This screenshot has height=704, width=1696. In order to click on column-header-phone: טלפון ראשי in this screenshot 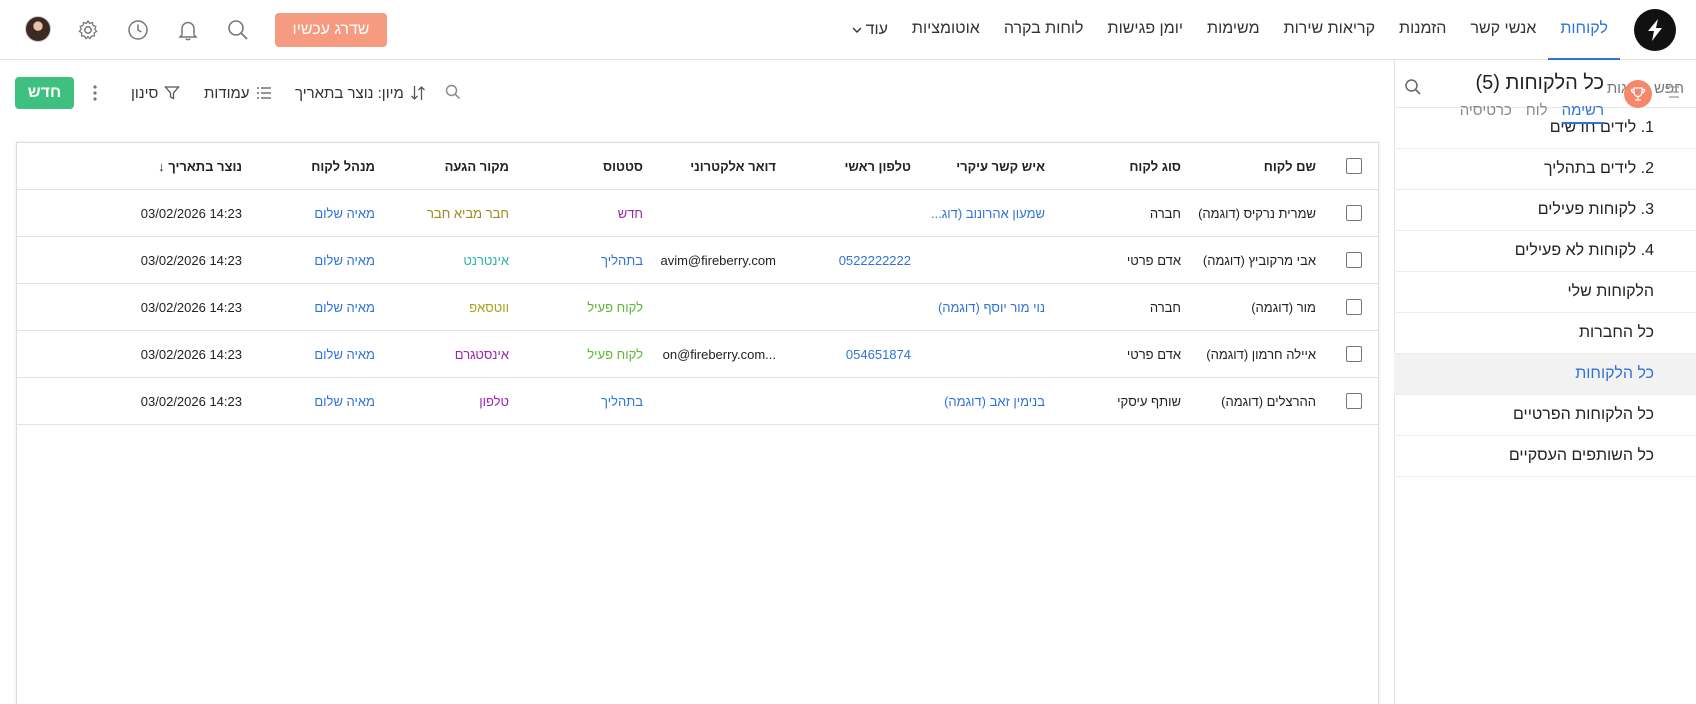, I will do `click(877, 166)`.